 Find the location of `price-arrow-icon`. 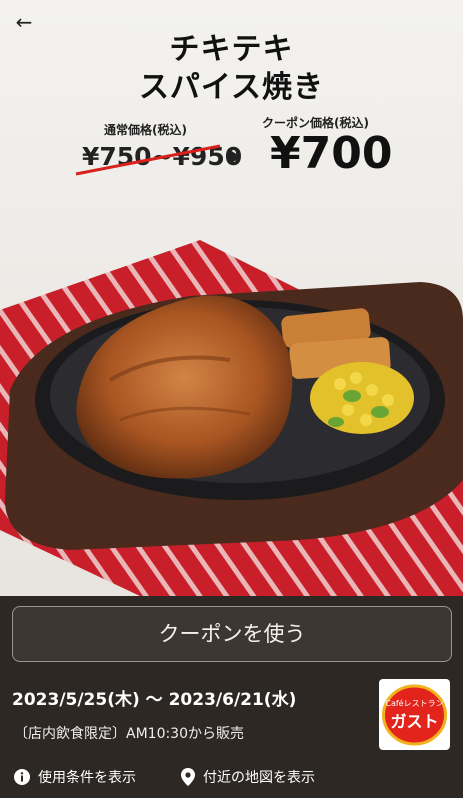

price-arrow-icon is located at coordinates (235, 157).